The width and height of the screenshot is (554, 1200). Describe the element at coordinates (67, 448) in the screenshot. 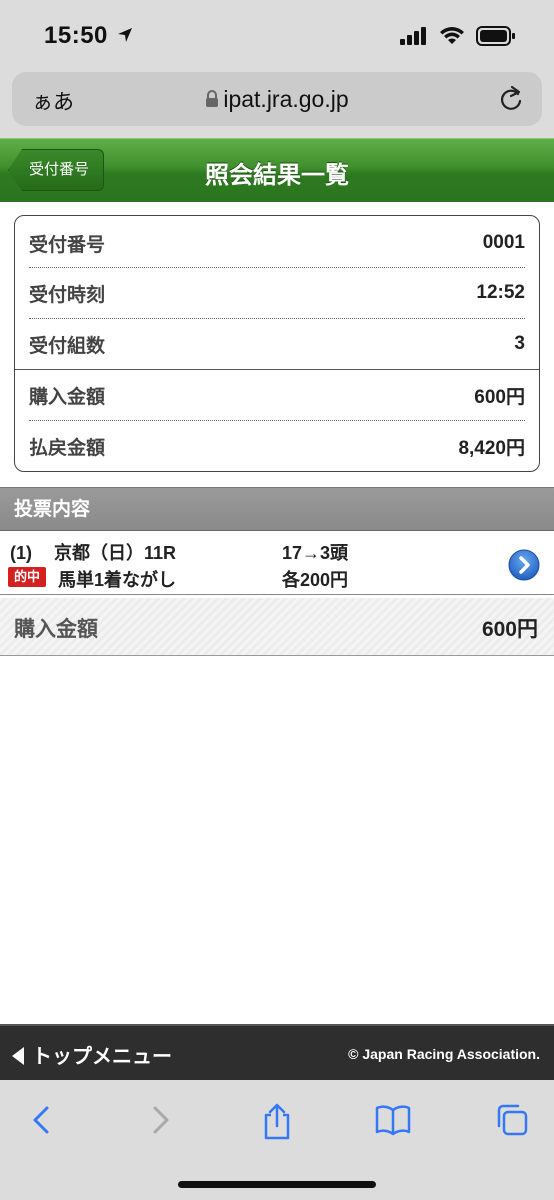

I see `receipt-label: 払戻金額` at that location.